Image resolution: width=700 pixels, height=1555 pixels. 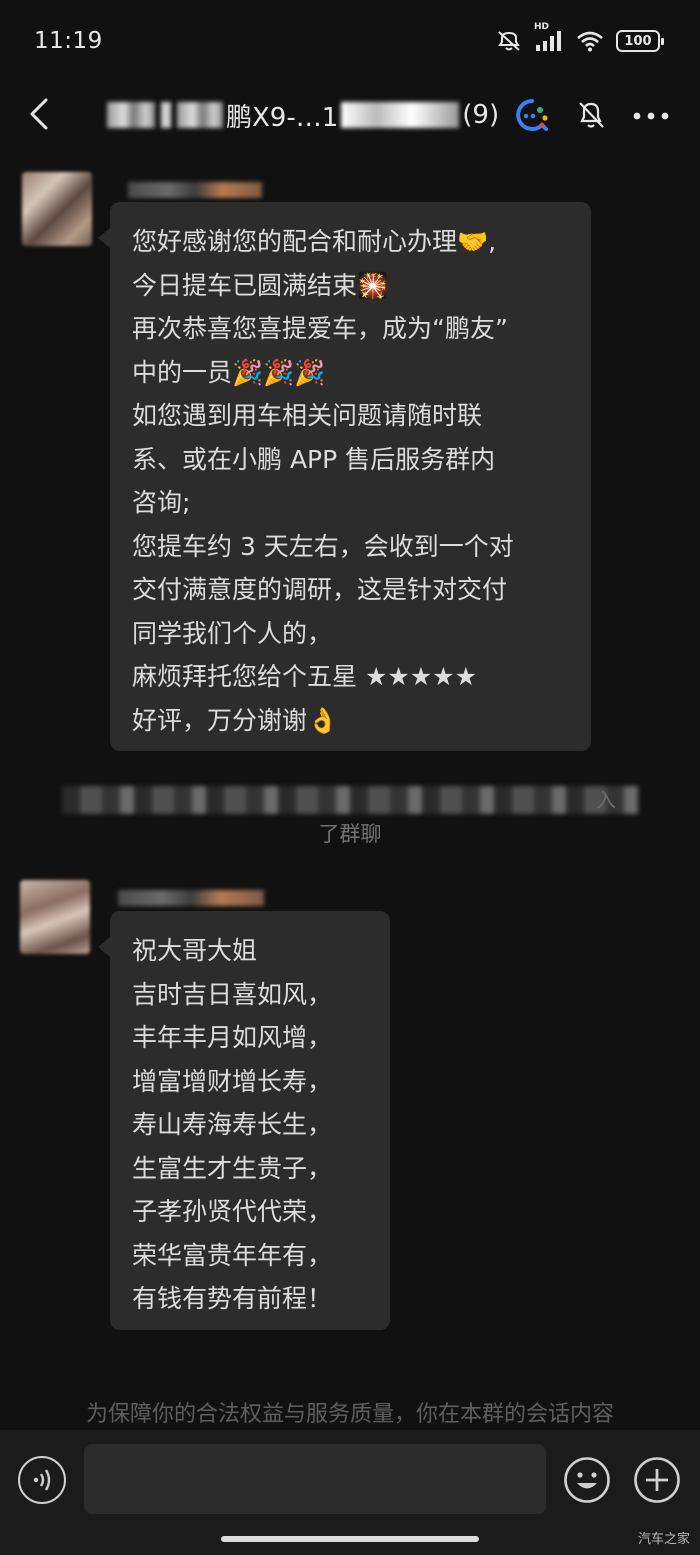 I want to click on signal-icon: HD, so click(x=549, y=36).